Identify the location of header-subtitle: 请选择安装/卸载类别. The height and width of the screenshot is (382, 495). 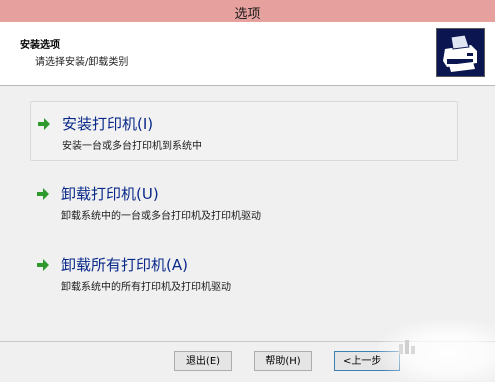
(82, 62).